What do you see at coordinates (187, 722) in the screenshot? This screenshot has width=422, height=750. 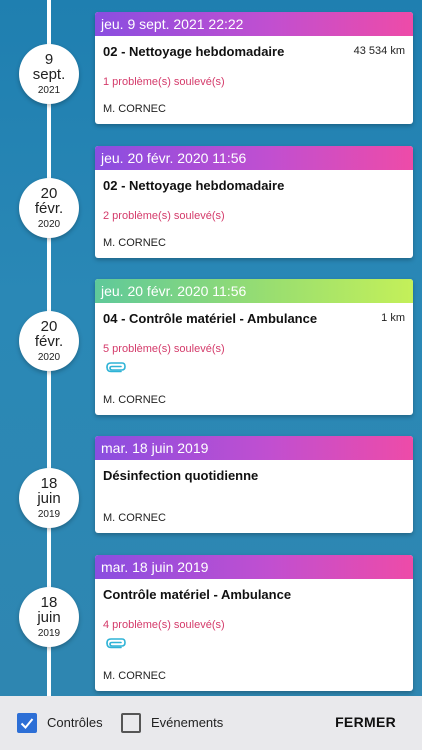 I see `events-label: Evénements` at bounding box center [187, 722].